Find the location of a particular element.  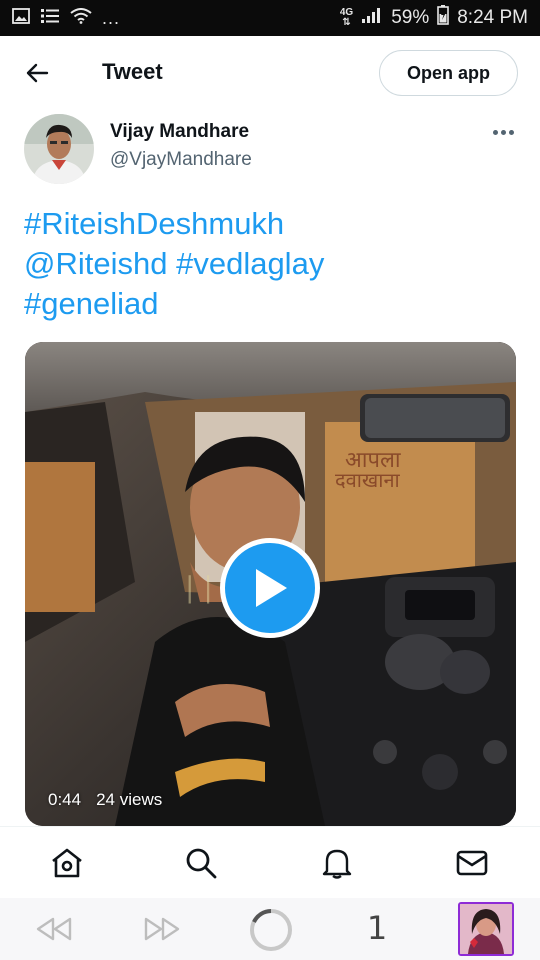

author-avatar is located at coordinates (59, 149).